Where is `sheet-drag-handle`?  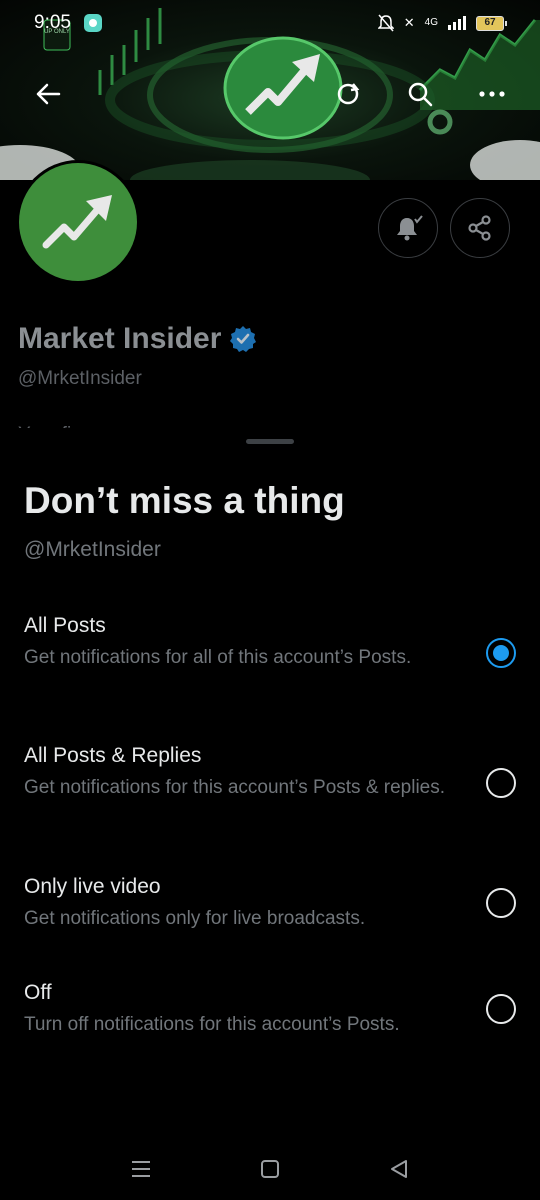 sheet-drag-handle is located at coordinates (270, 441).